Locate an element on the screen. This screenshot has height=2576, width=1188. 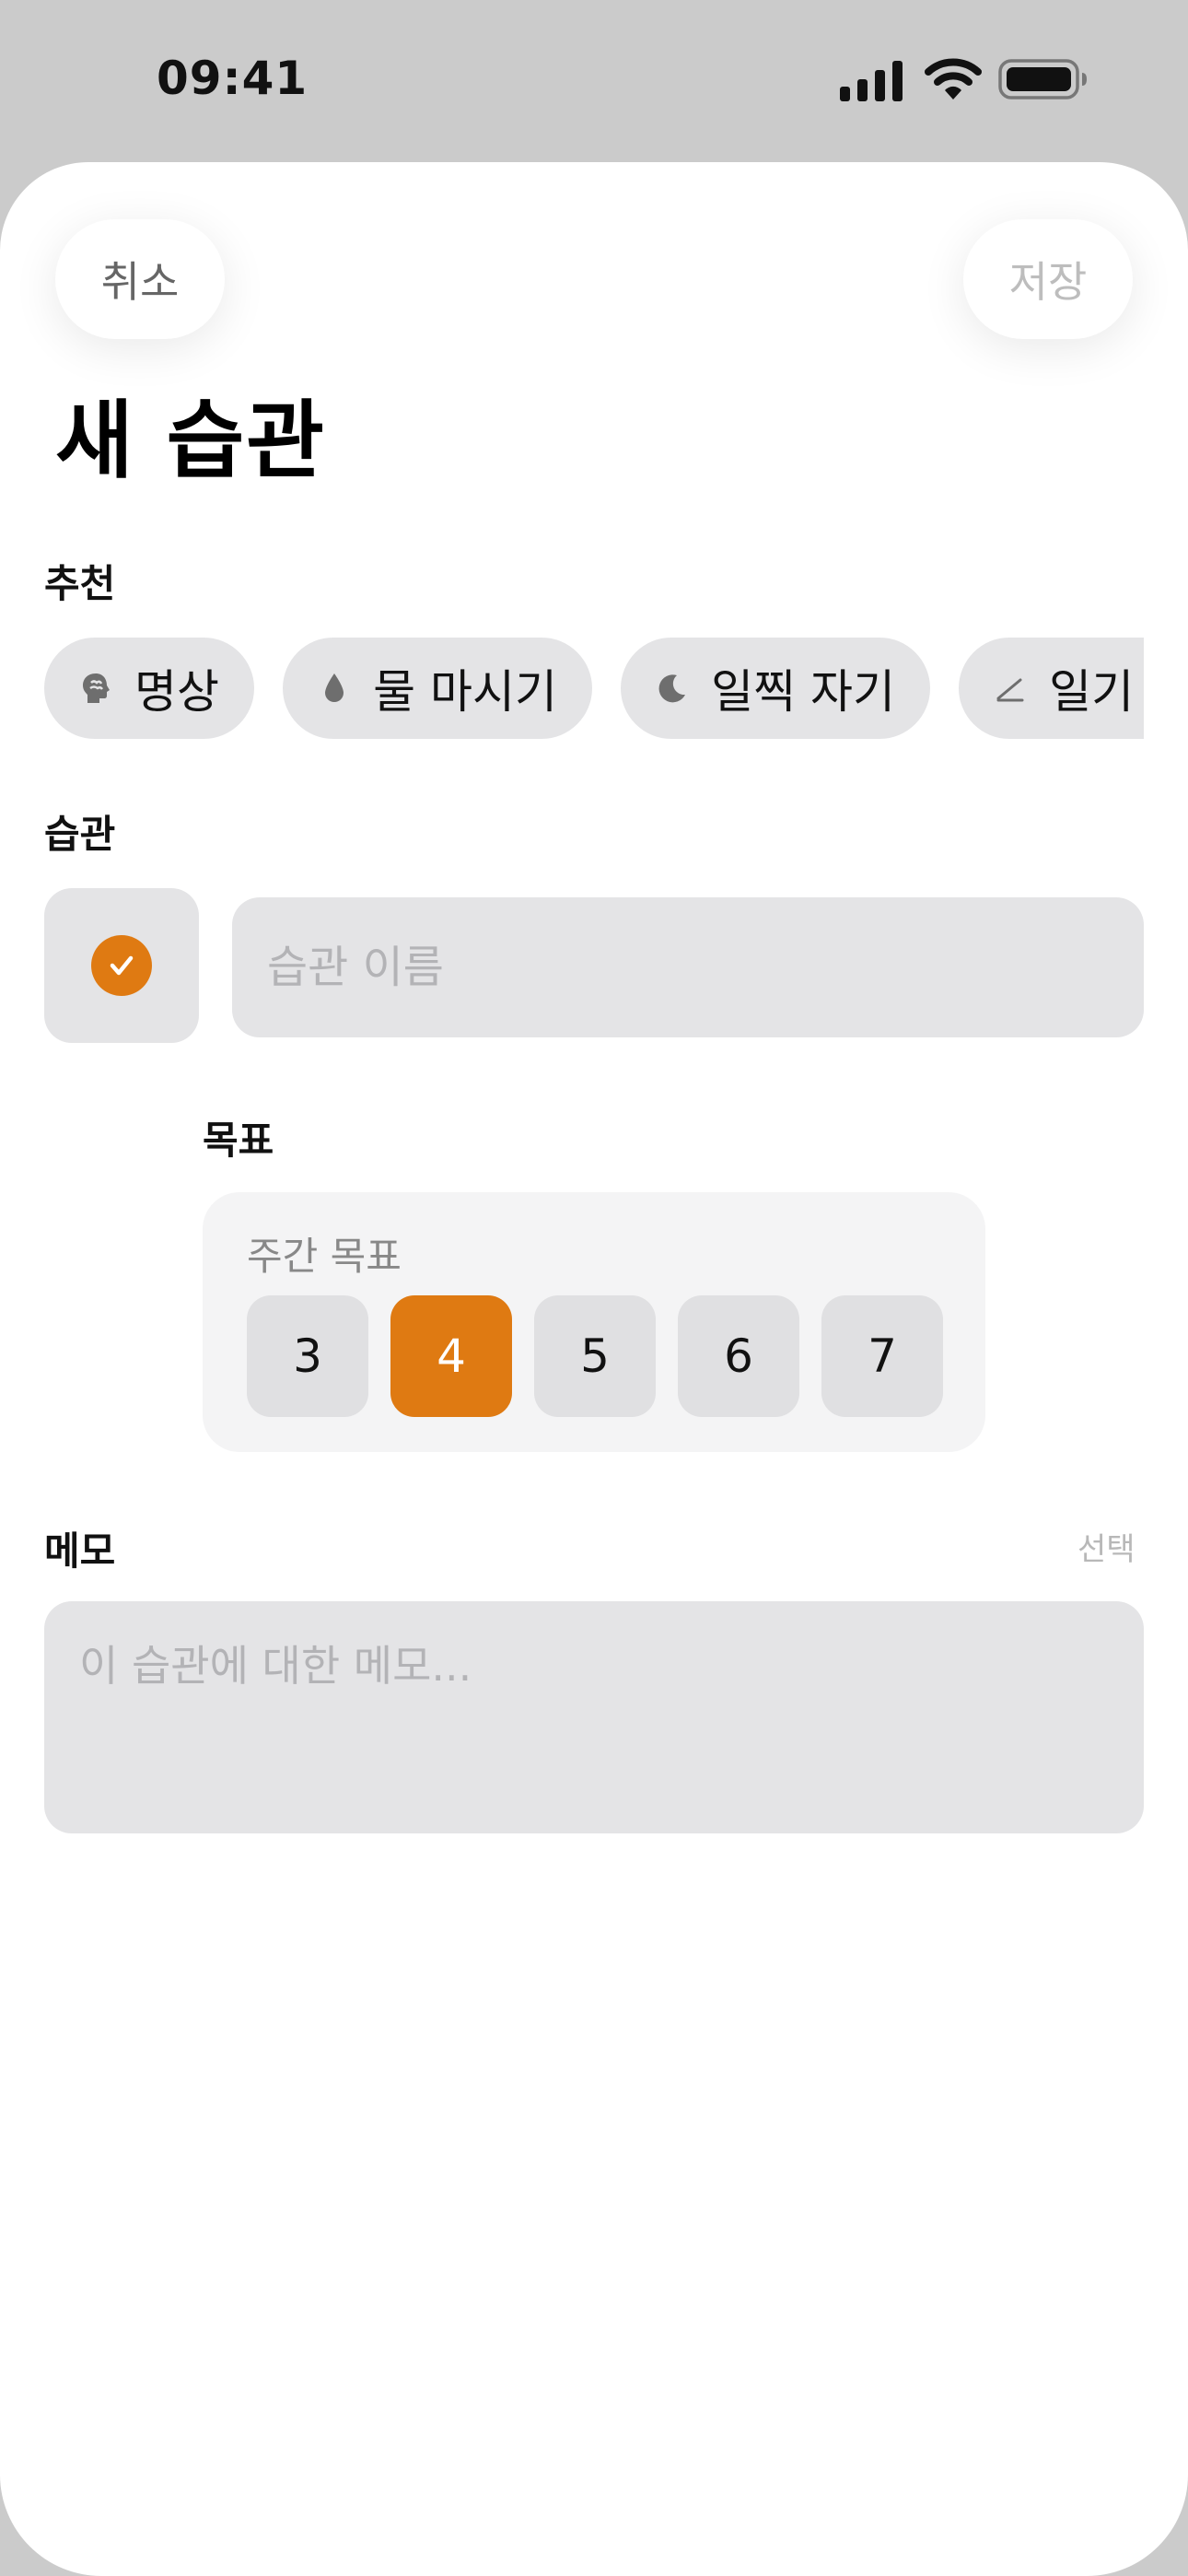
memo-textarea is located at coordinates (594, 1717).